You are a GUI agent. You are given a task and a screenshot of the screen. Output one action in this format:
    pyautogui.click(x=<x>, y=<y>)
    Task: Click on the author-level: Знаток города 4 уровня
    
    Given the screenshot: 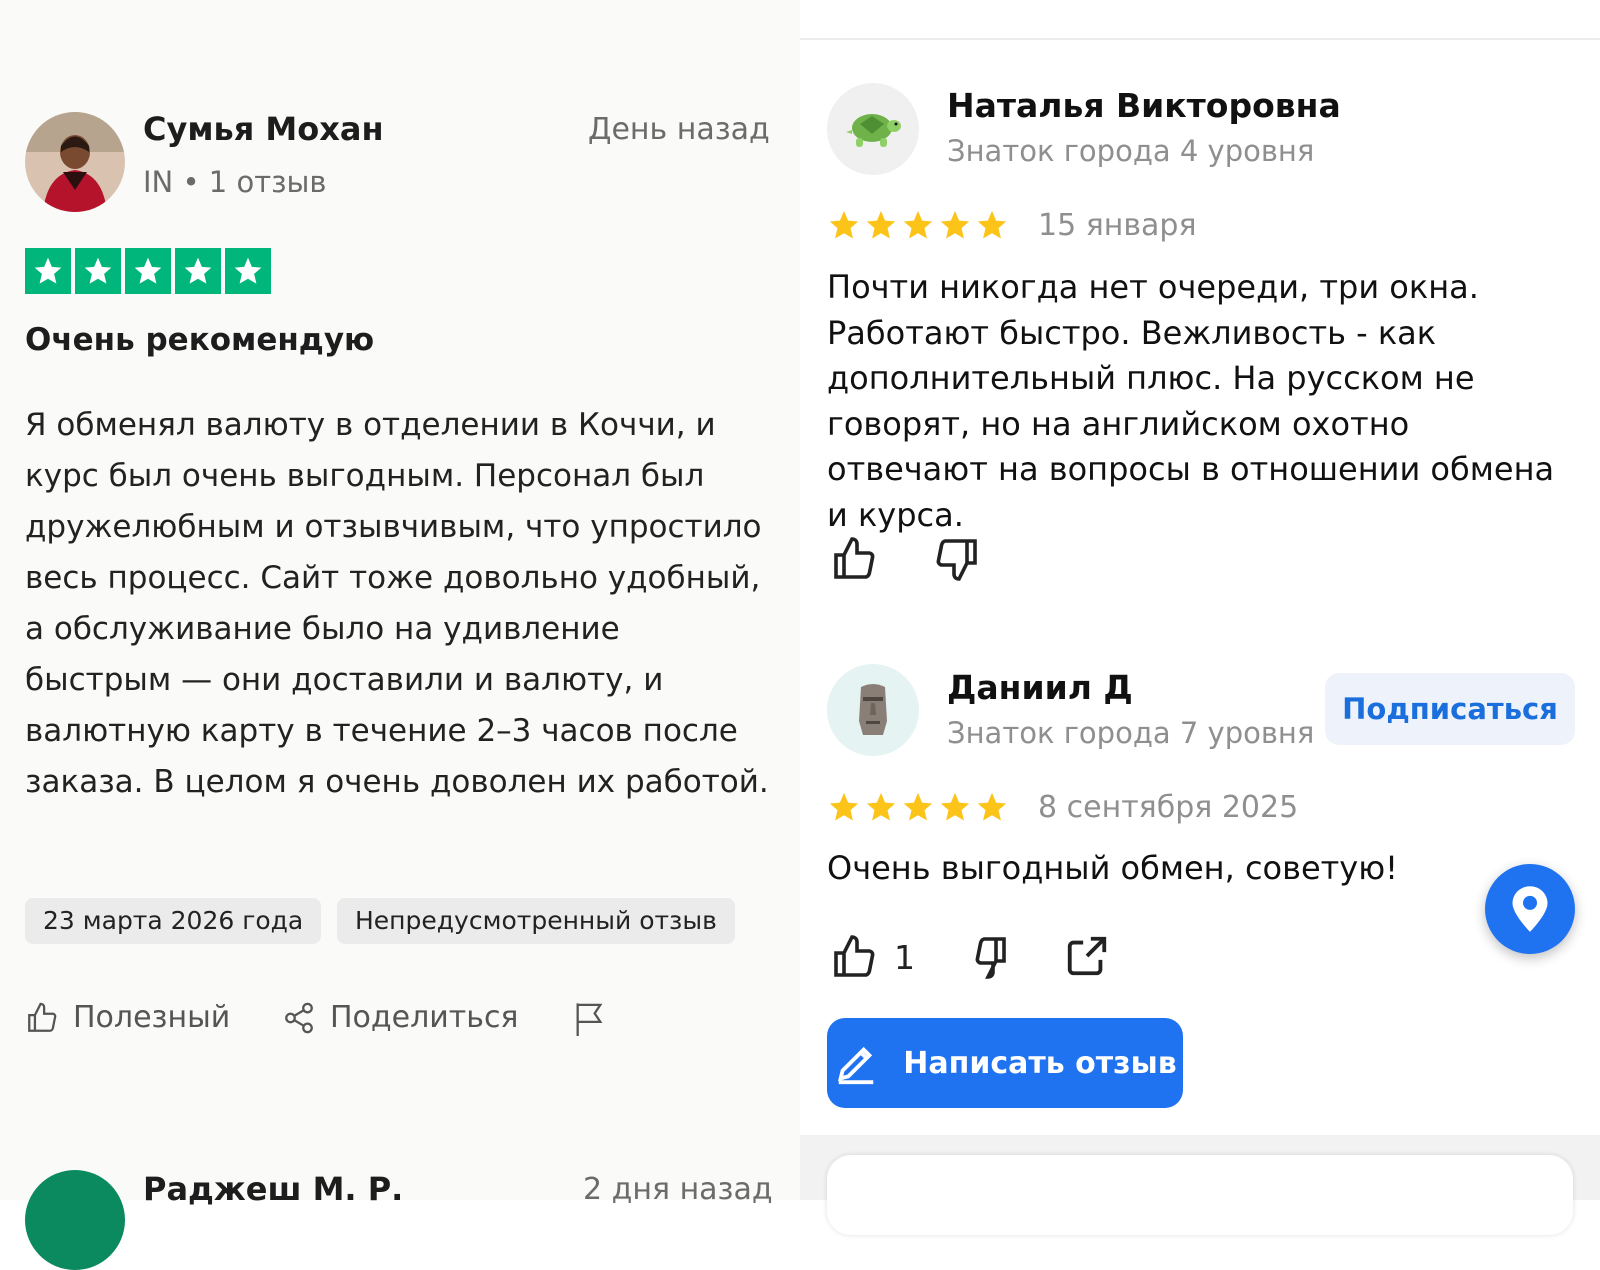 What is the action you would take?
    pyautogui.click(x=1131, y=151)
    